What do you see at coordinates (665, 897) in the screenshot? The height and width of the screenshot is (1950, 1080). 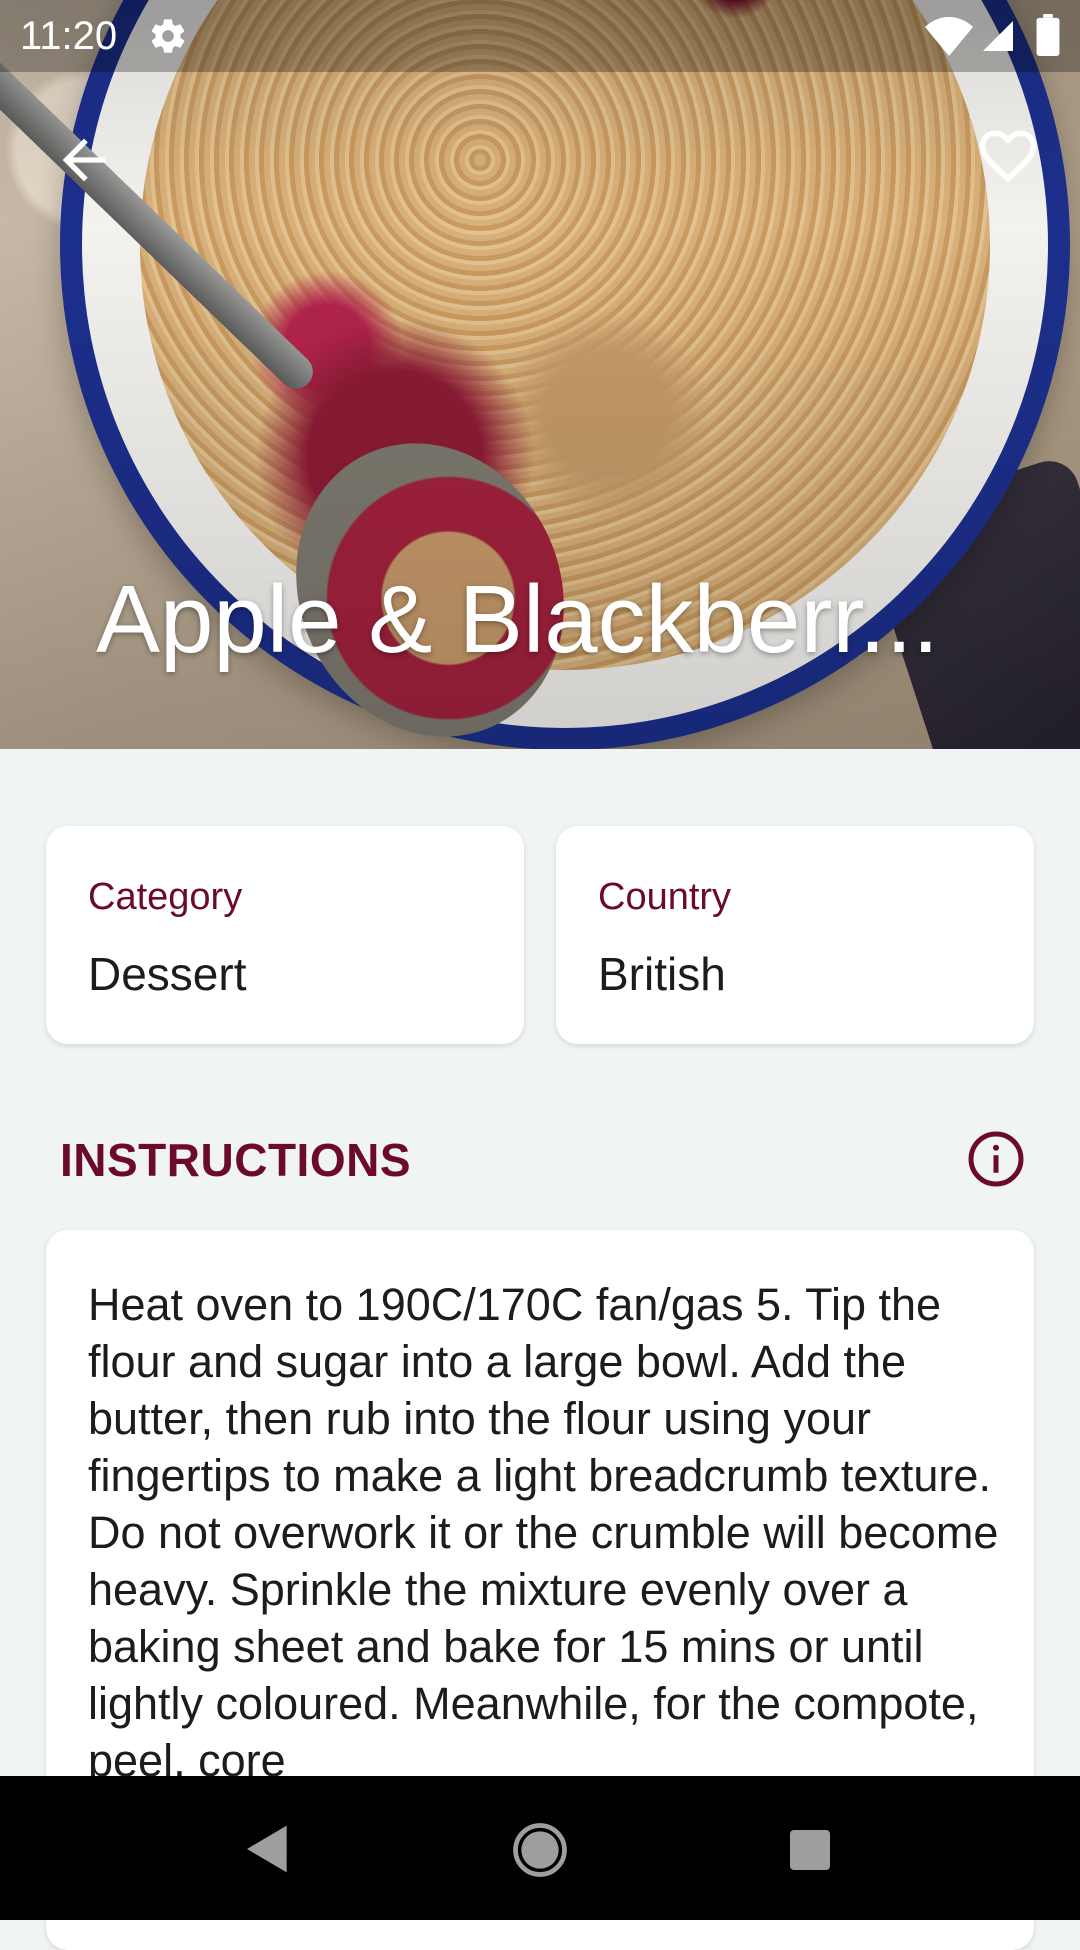 I see `country-label: Country` at bounding box center [665, 897].